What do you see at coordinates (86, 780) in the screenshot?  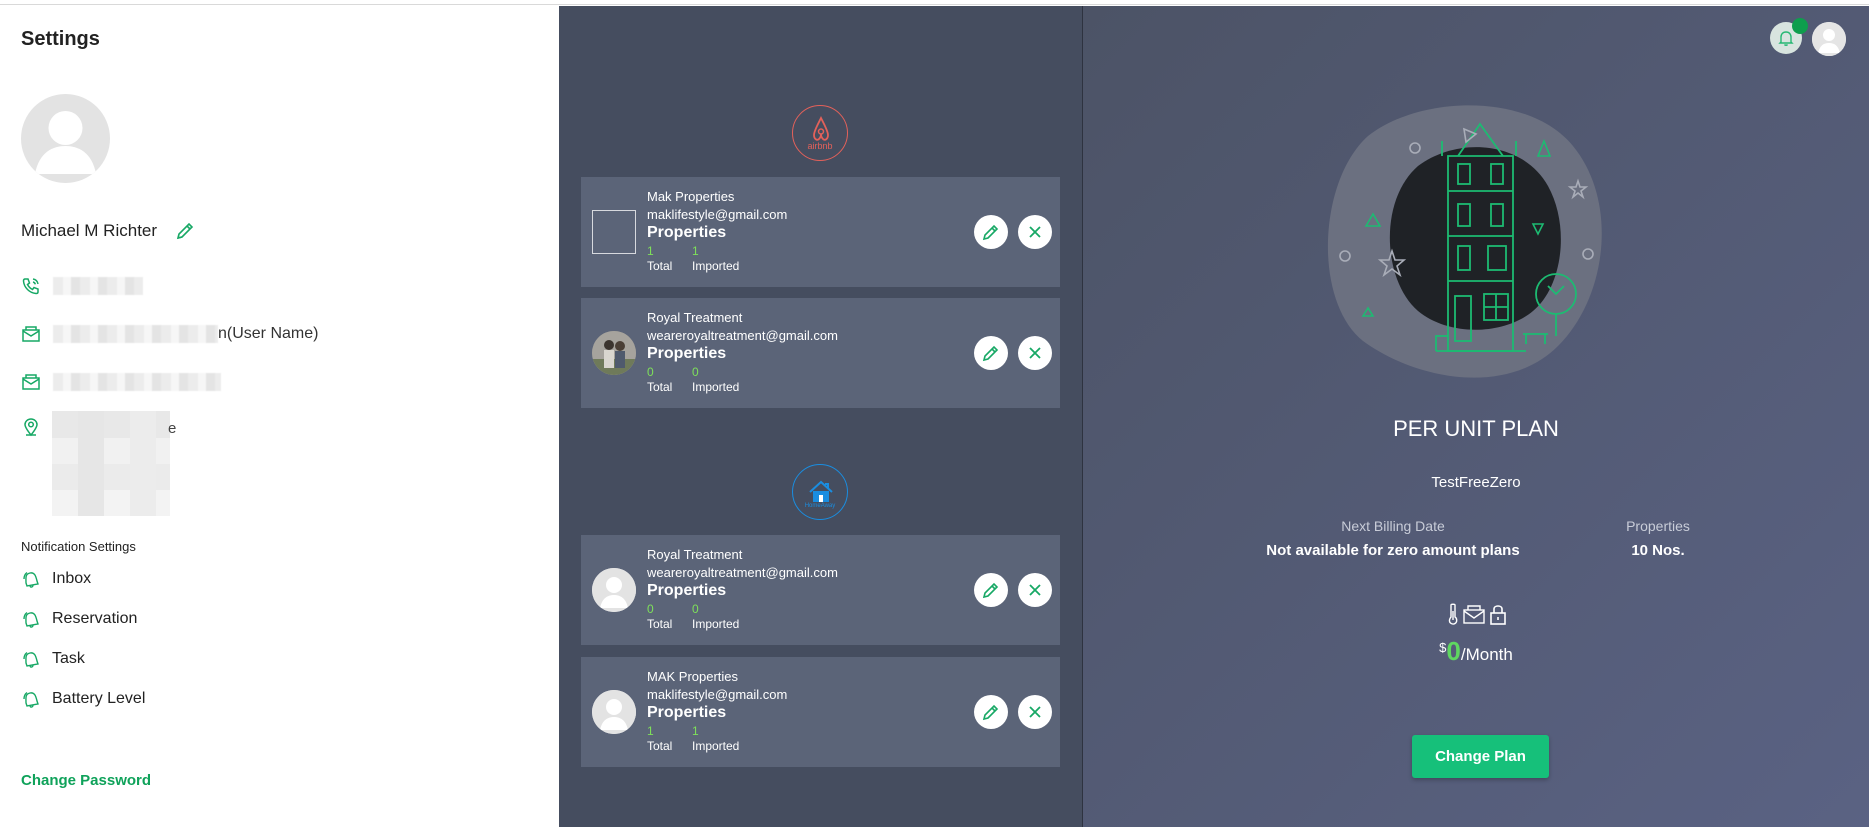 I see `change-password-link: Change Password` at bounding box center [86, 780].